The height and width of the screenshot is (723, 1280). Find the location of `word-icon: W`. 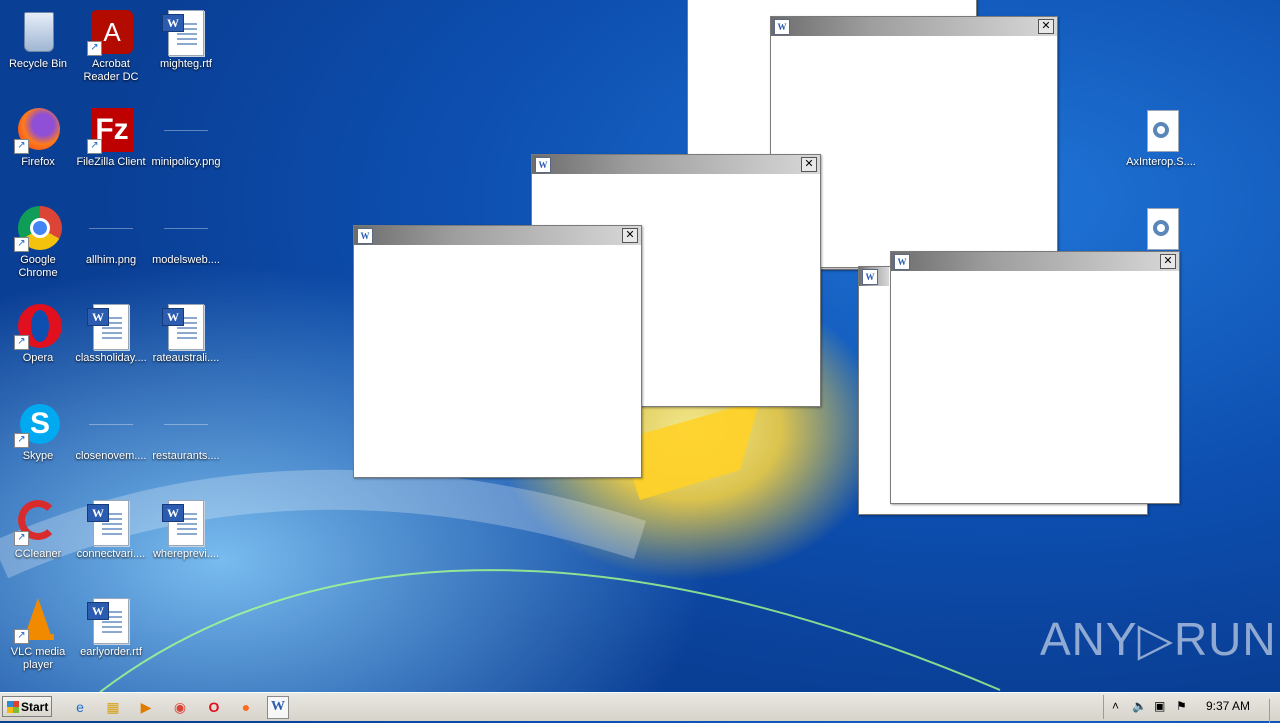

word-icon: W is located at coordinates (278, 707).